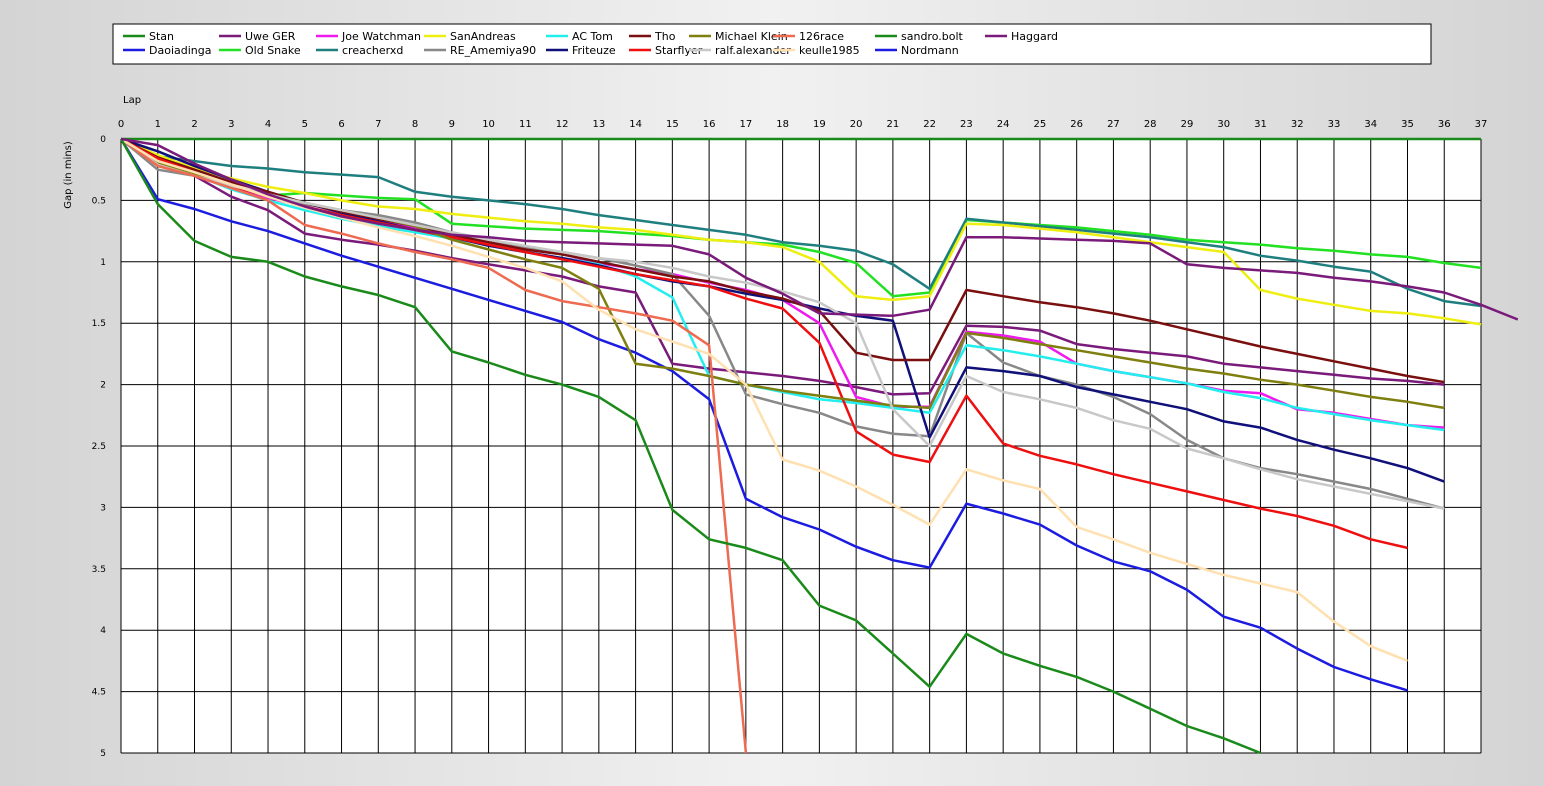 Image resolution: width=1544 pixels, height=786 pixels. Describe the element at coordinates (819, 124) in the screenshot. I see `x-tick-label: 19` at that location.